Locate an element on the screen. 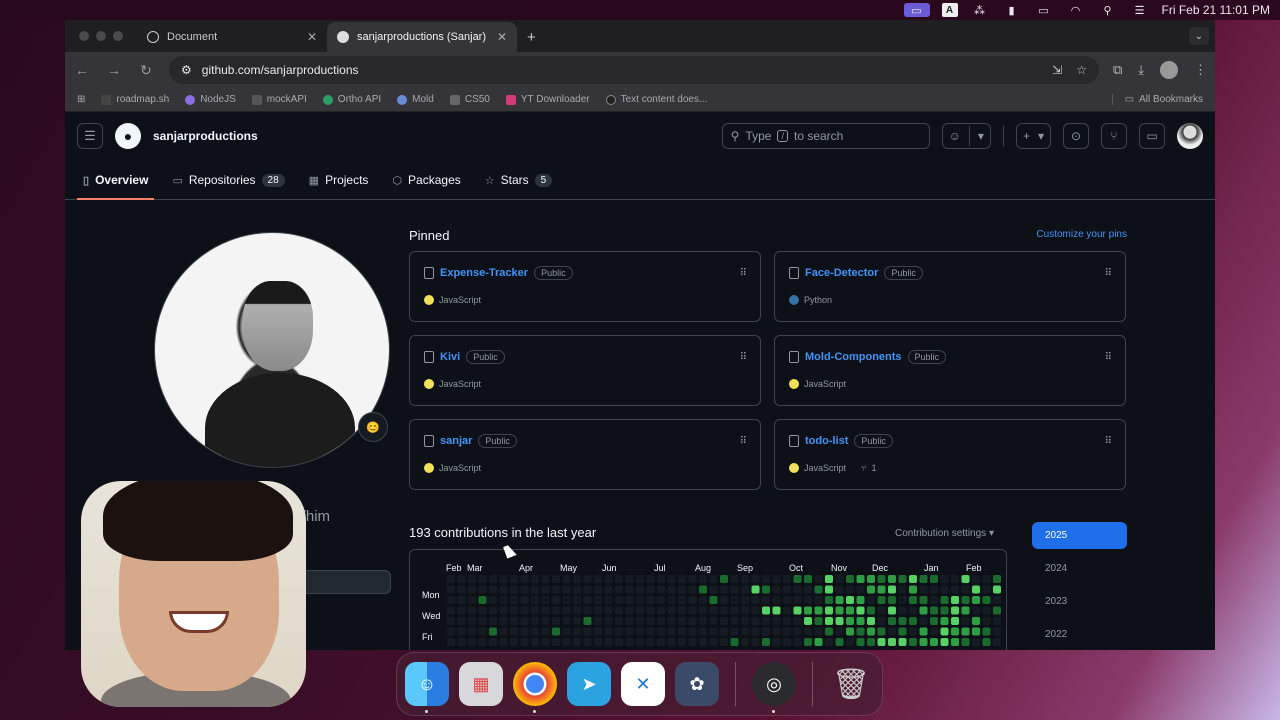  more-menu-icon: ⋮ is located at coordinates (1200, 70).